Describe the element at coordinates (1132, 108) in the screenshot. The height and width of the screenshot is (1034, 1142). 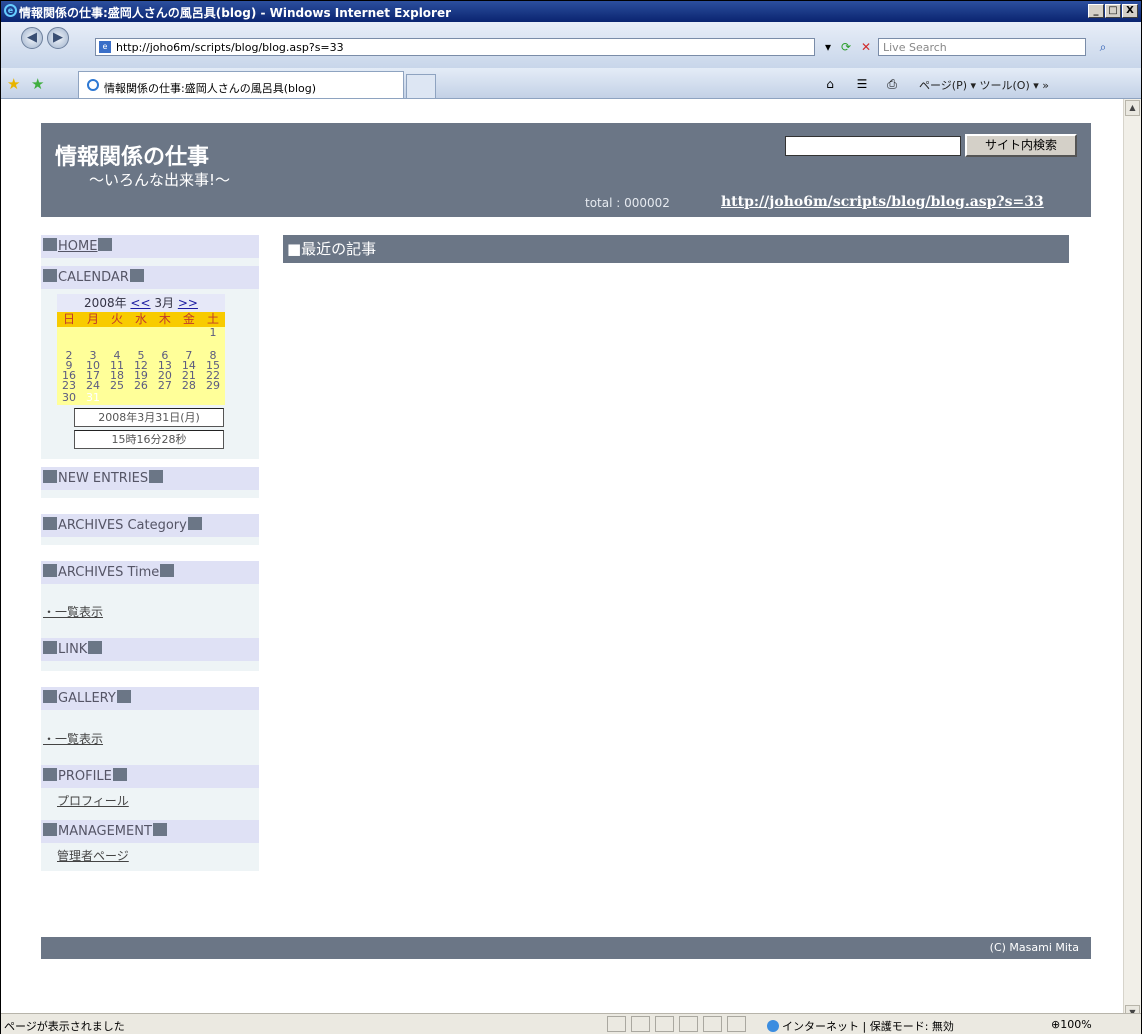
I see `scroll-up-arrow-icon: ▲` at that location.